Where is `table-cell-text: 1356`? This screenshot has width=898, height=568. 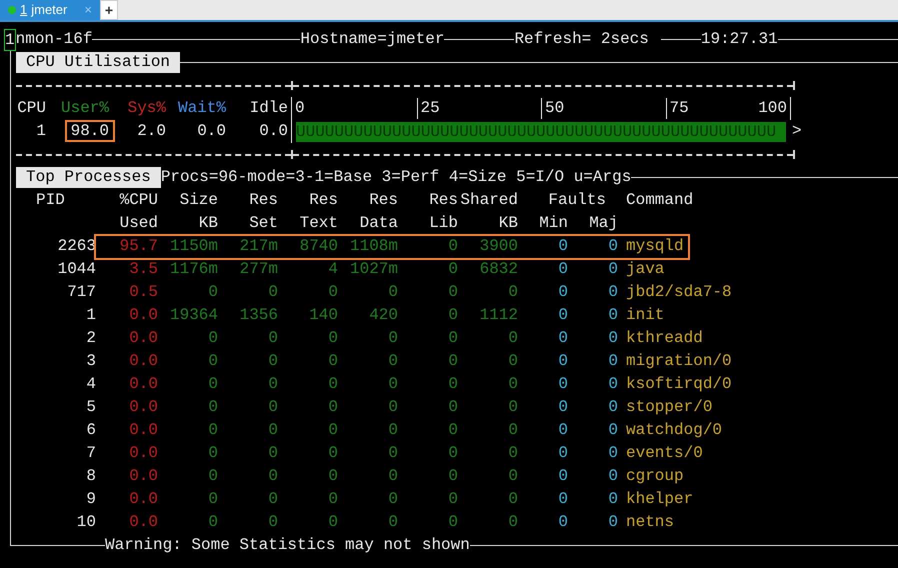 table-cell-text: 1356 is located at coordinates (258, 315).